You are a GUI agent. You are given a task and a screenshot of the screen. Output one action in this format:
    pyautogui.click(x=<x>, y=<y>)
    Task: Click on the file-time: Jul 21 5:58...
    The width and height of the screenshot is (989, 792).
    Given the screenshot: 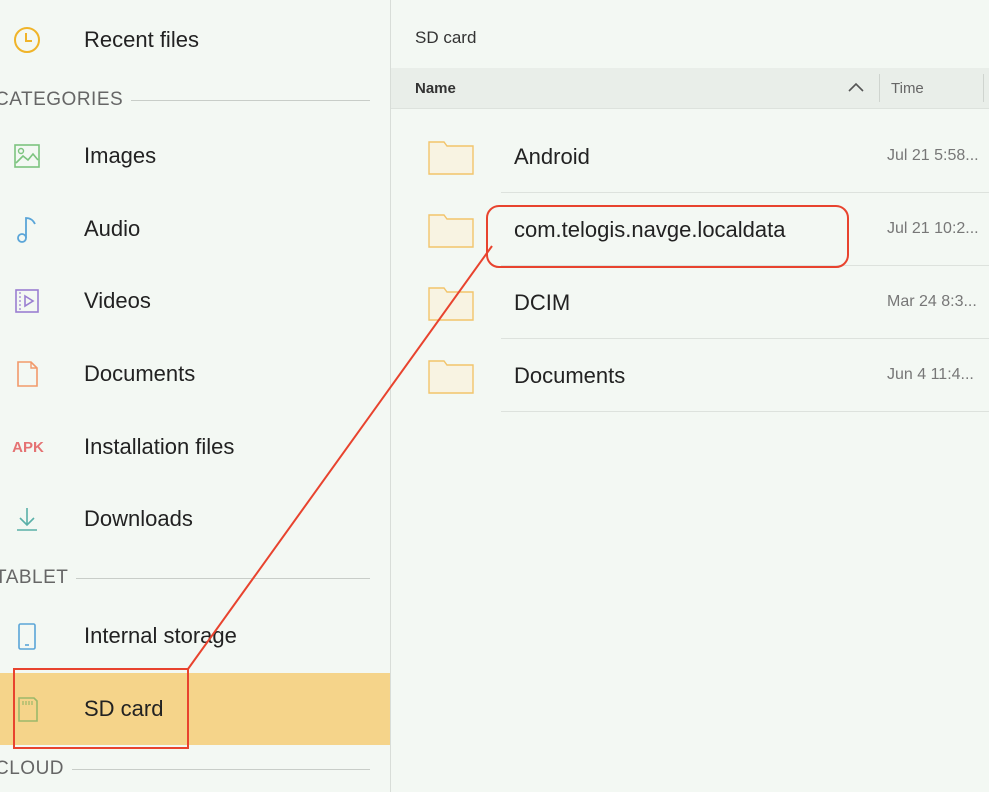 What is the action you would take?
    pyautogui.click(x=933, y=155)
    